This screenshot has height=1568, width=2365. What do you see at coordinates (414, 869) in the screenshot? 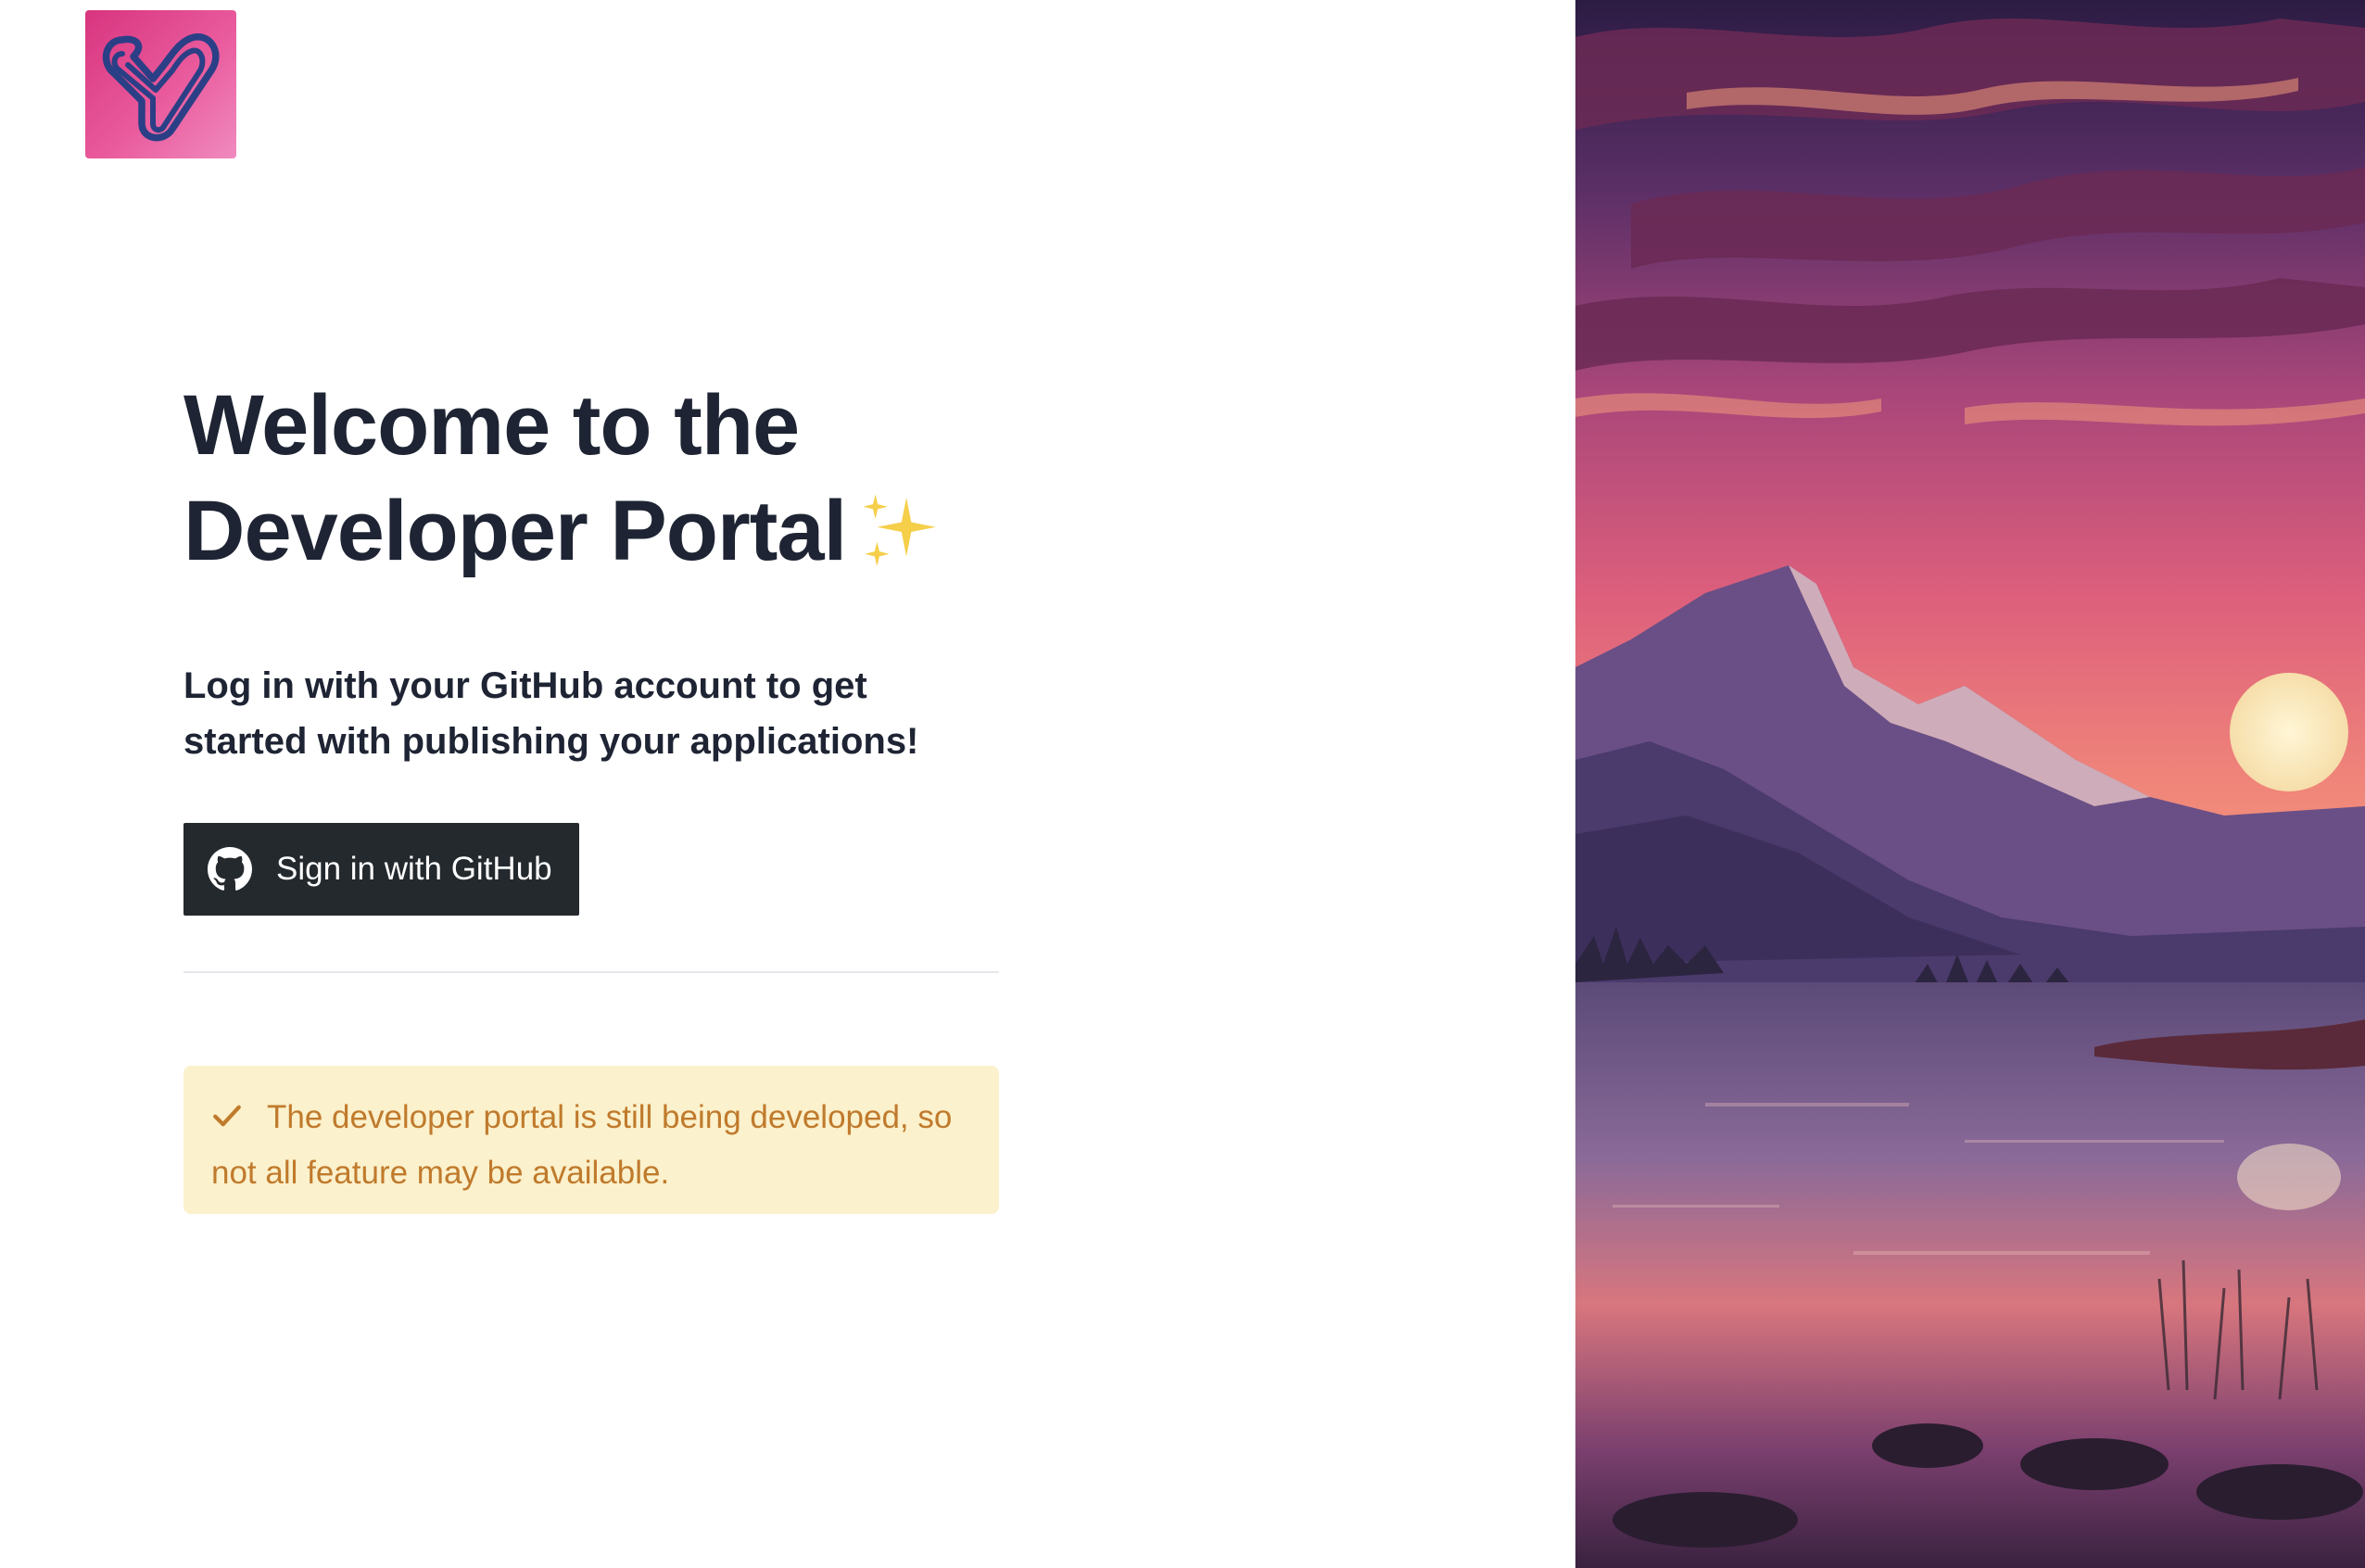
I see `sign-in-button-label: Sign in with GitHub` at bounding box center [414, 869].